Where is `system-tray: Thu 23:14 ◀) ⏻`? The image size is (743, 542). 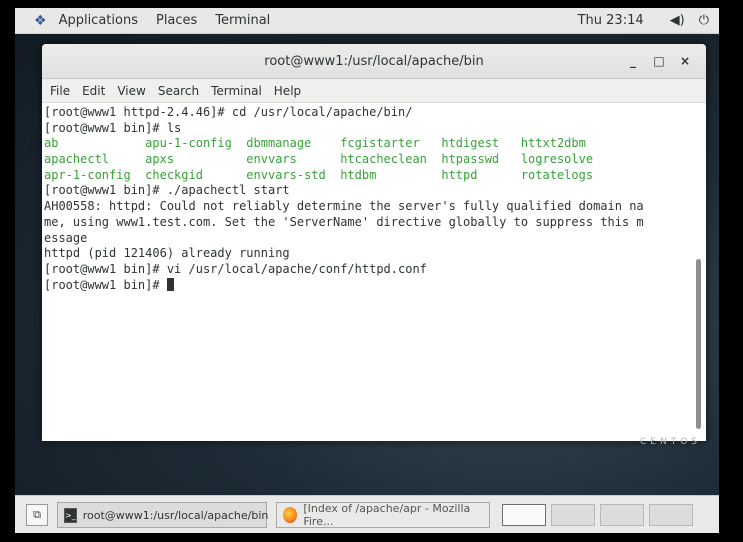
system-tray: Thu 23:14 ◀) ⏻ is located at coordinates (641, 20).